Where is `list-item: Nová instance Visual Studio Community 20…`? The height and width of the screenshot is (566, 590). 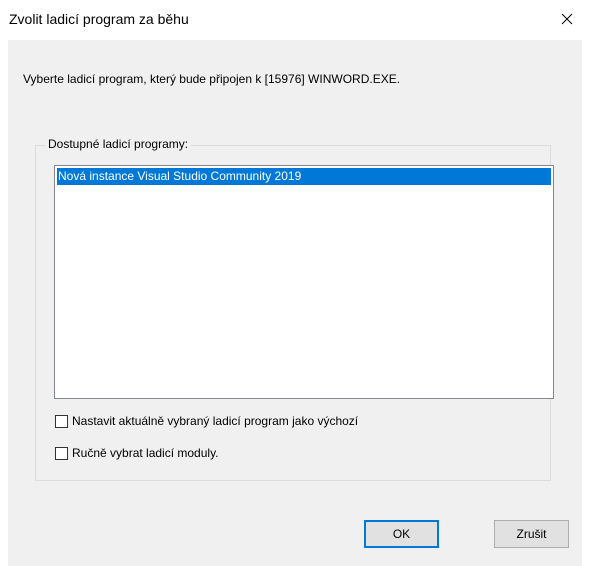 list-item: Nová instance Visual Studio Community 20… is located at coordinates (304, 176).